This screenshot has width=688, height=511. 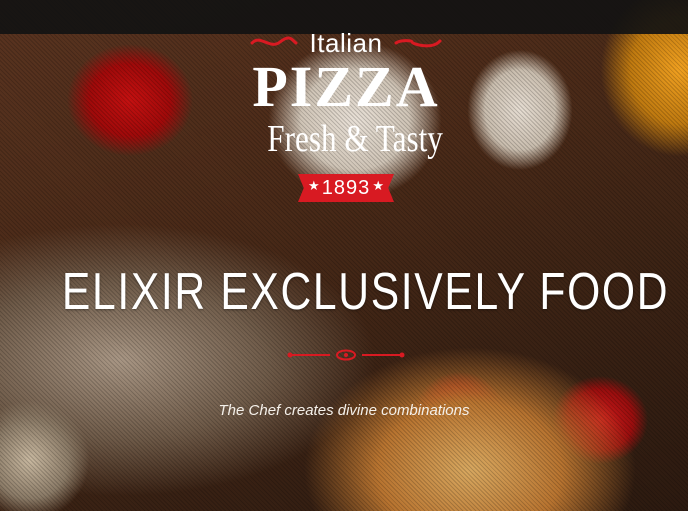 What do you see at coordinates (346, 355) in the screenshot?
I see `ornamental-divider-icon` at bounding box center [346, 355].